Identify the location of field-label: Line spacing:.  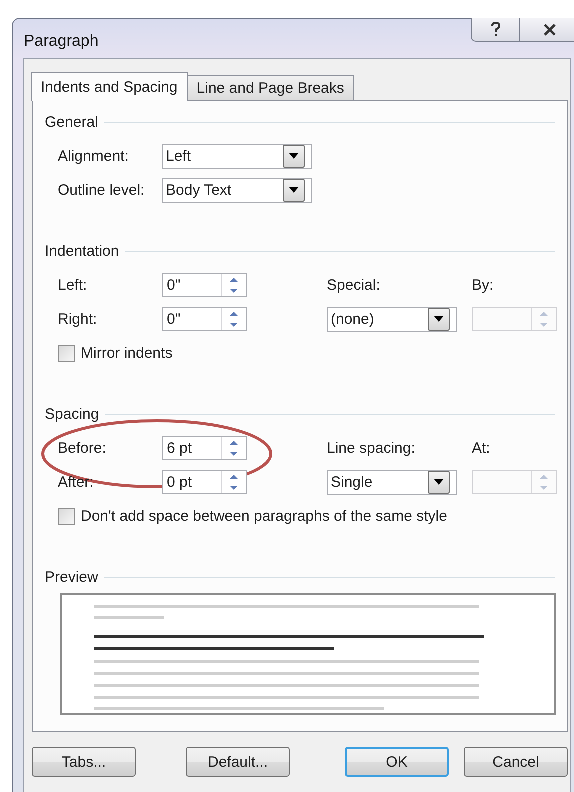
(371, 448).